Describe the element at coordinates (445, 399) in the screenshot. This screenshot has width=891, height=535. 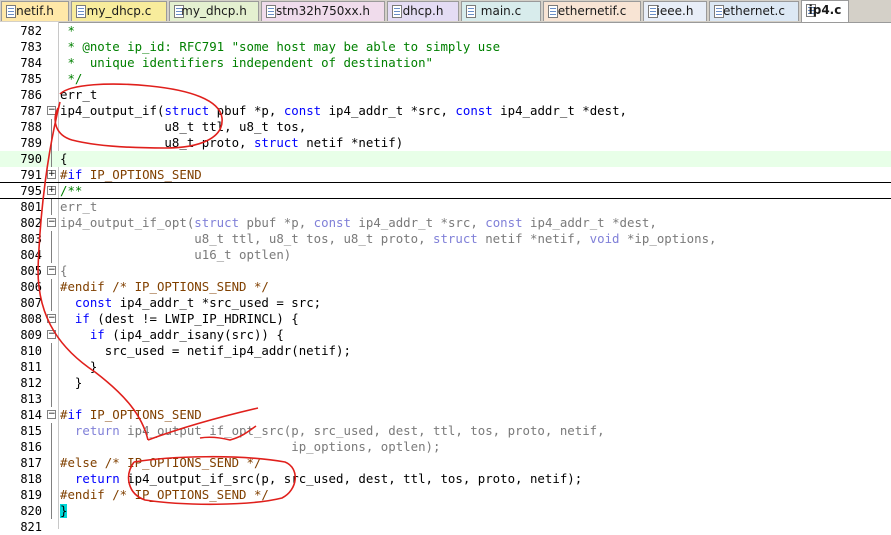
I see `code-line: 813` at that location.